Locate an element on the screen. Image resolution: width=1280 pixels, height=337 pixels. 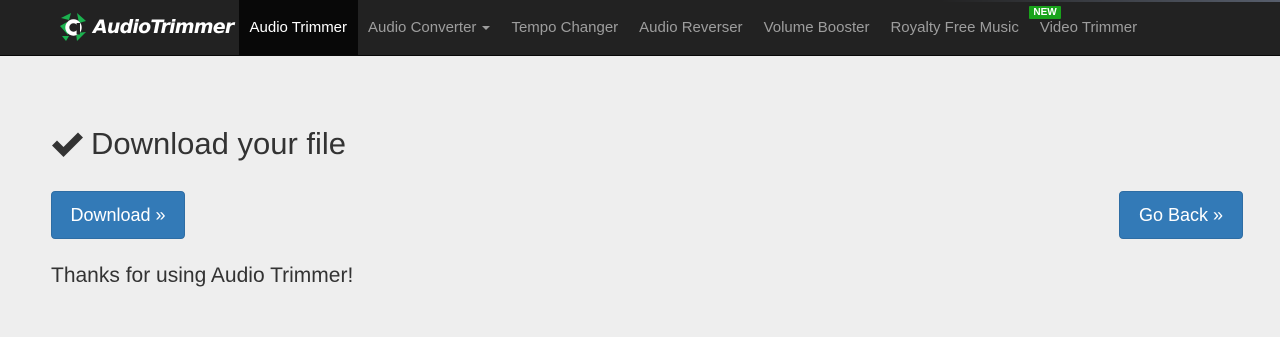
nav-item-volume-booster: Volume Booster is located at coordinates (816, 27).